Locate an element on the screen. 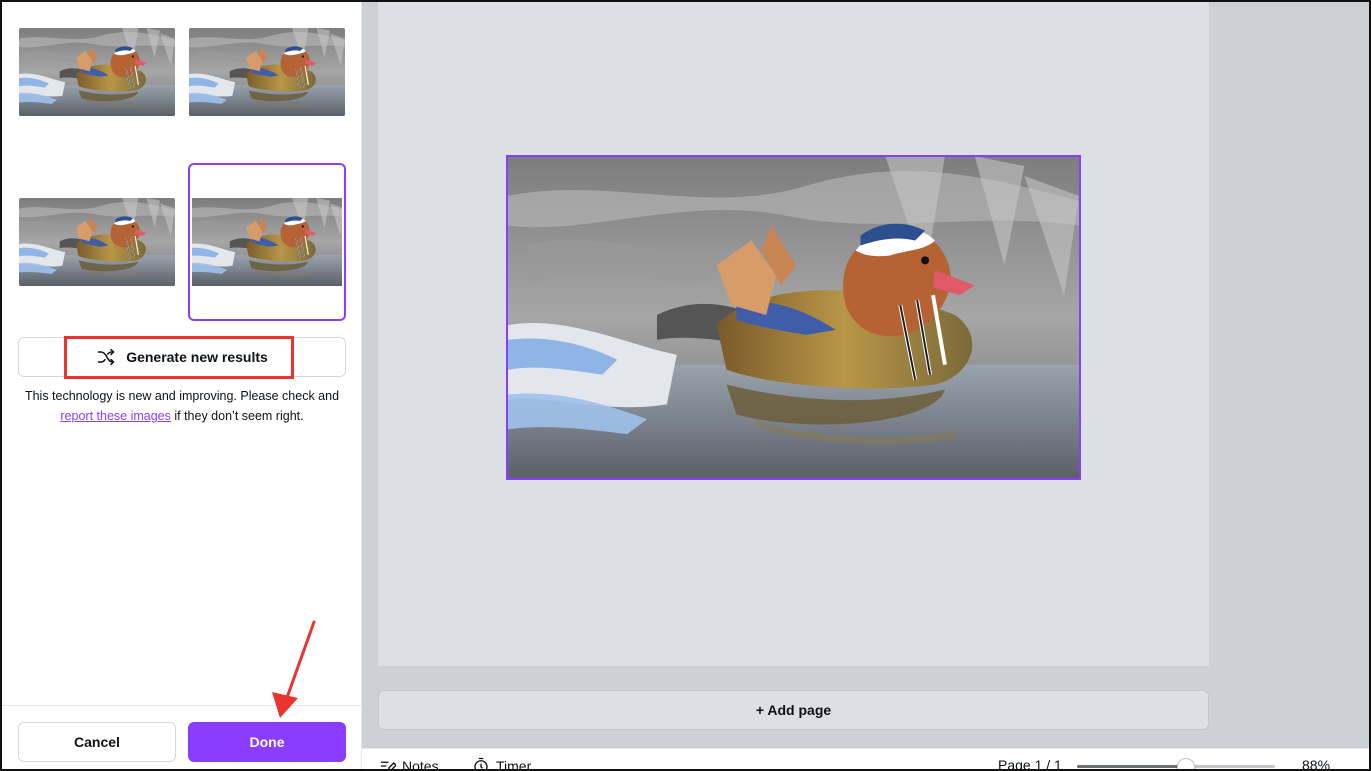  cancel-button: Cancel is located at coordinates (97, 742).